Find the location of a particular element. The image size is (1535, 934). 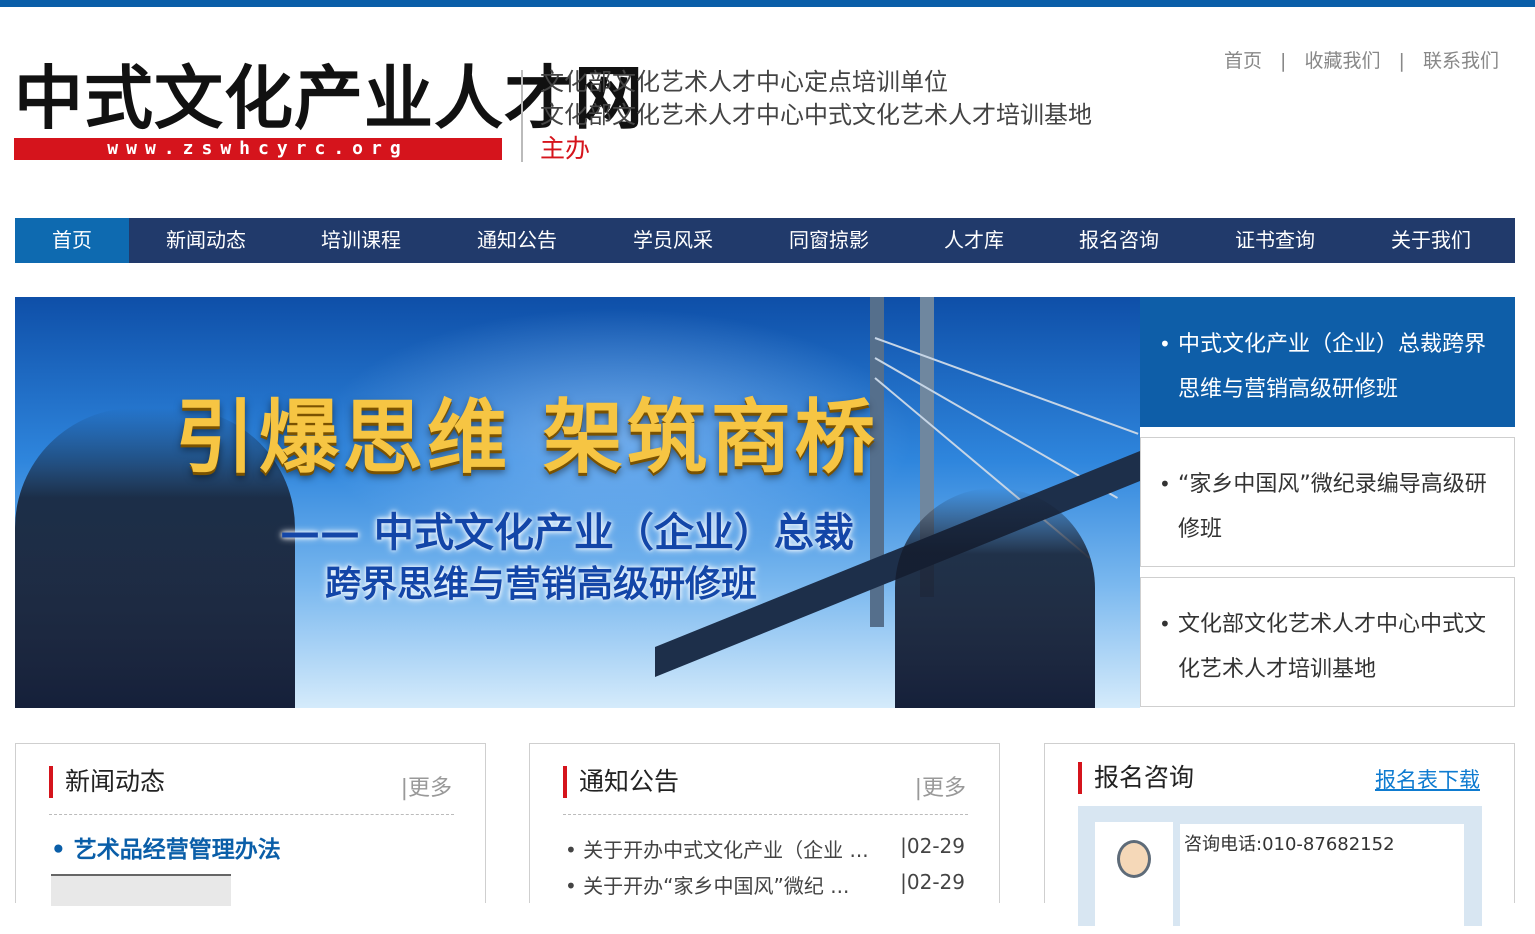

consult-phone: 咨询电话:010-87682152 is located at coordinates (1289, 844).